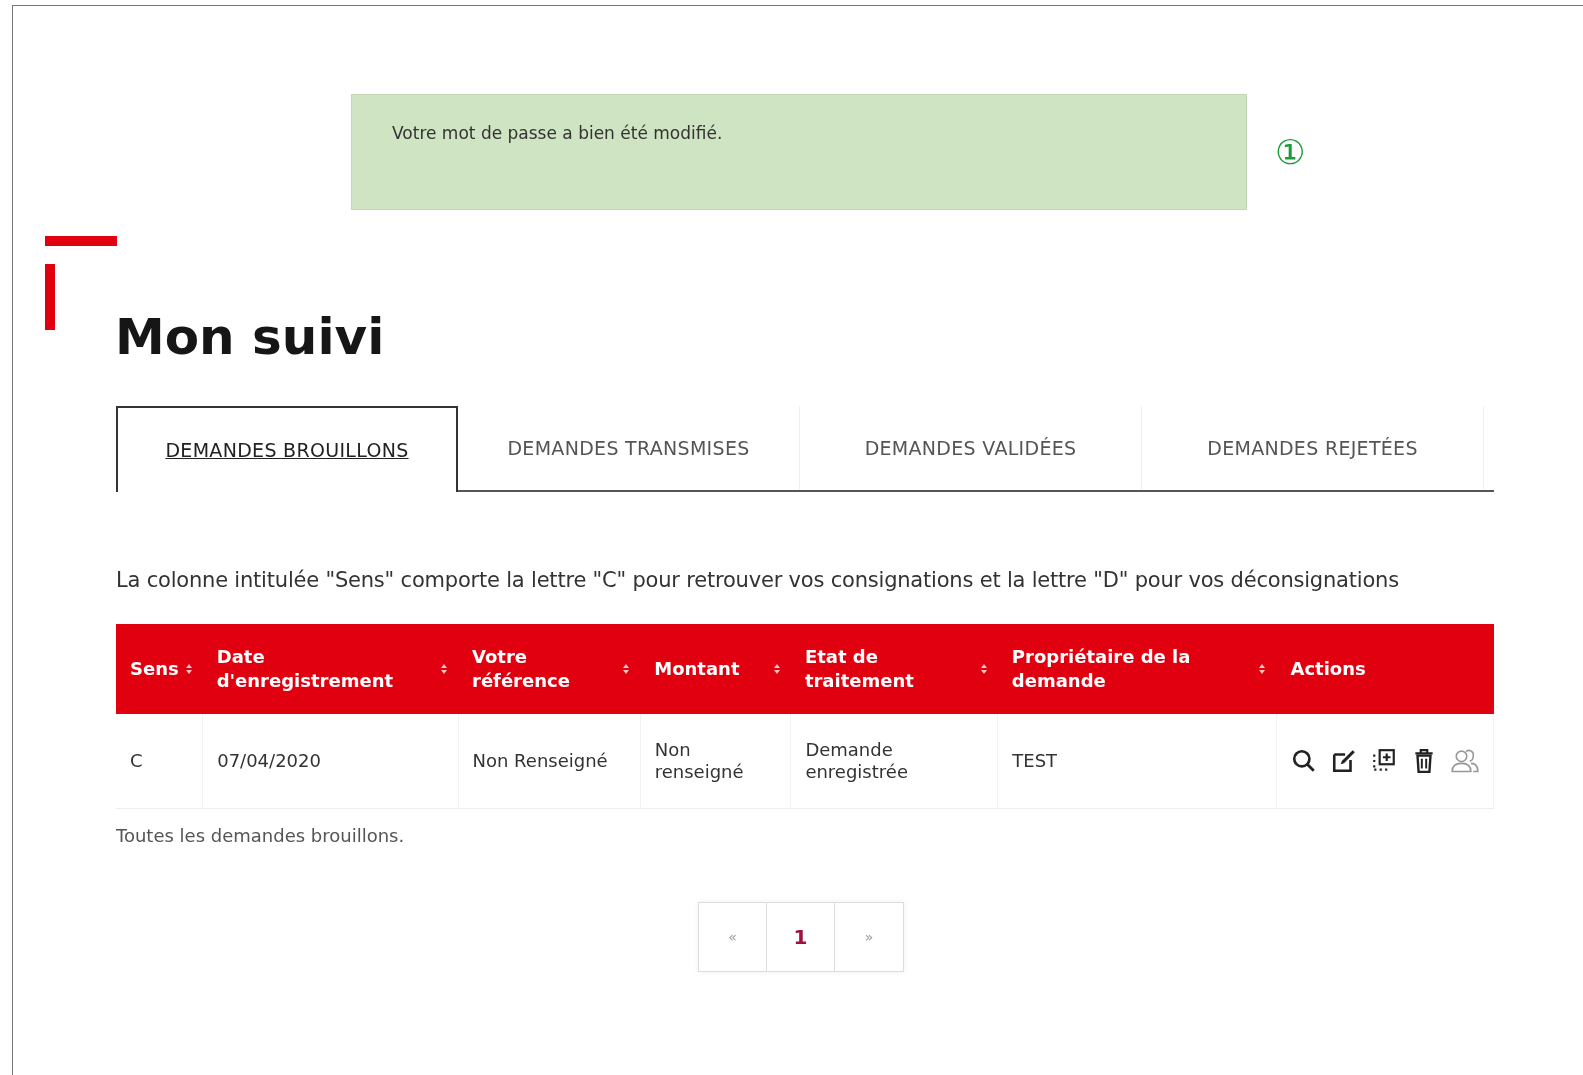 This screenshot has height=1075, width=1583. I want to click on info-text: La colonne intitulée "Sens" comporte la lettre "C" pour retrouver vos consignations et la lettre "D" pour vos déconsignations, so click(758, 580).